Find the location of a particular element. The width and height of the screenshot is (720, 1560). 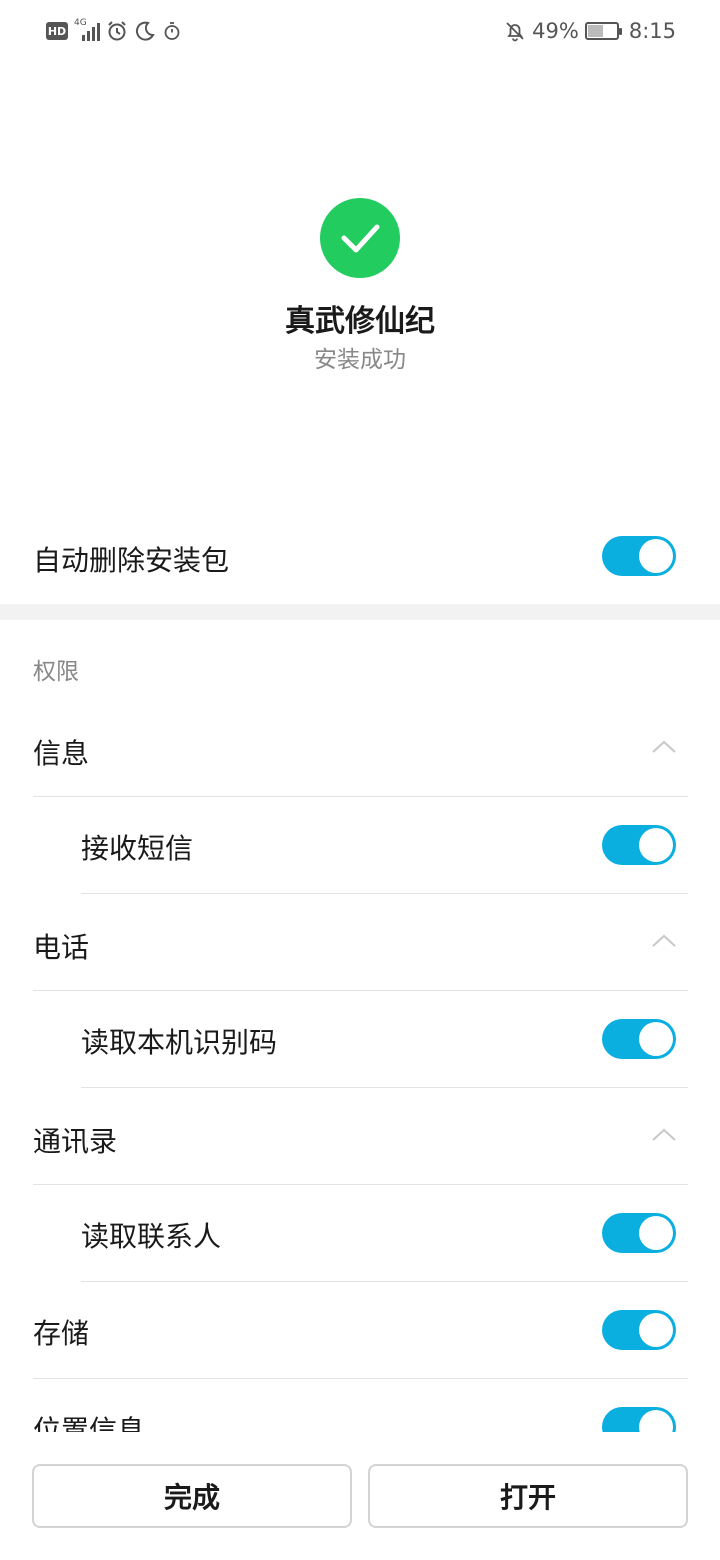

permission-item-label: 读取本机识别码 is located at coordinates (179, 1042).